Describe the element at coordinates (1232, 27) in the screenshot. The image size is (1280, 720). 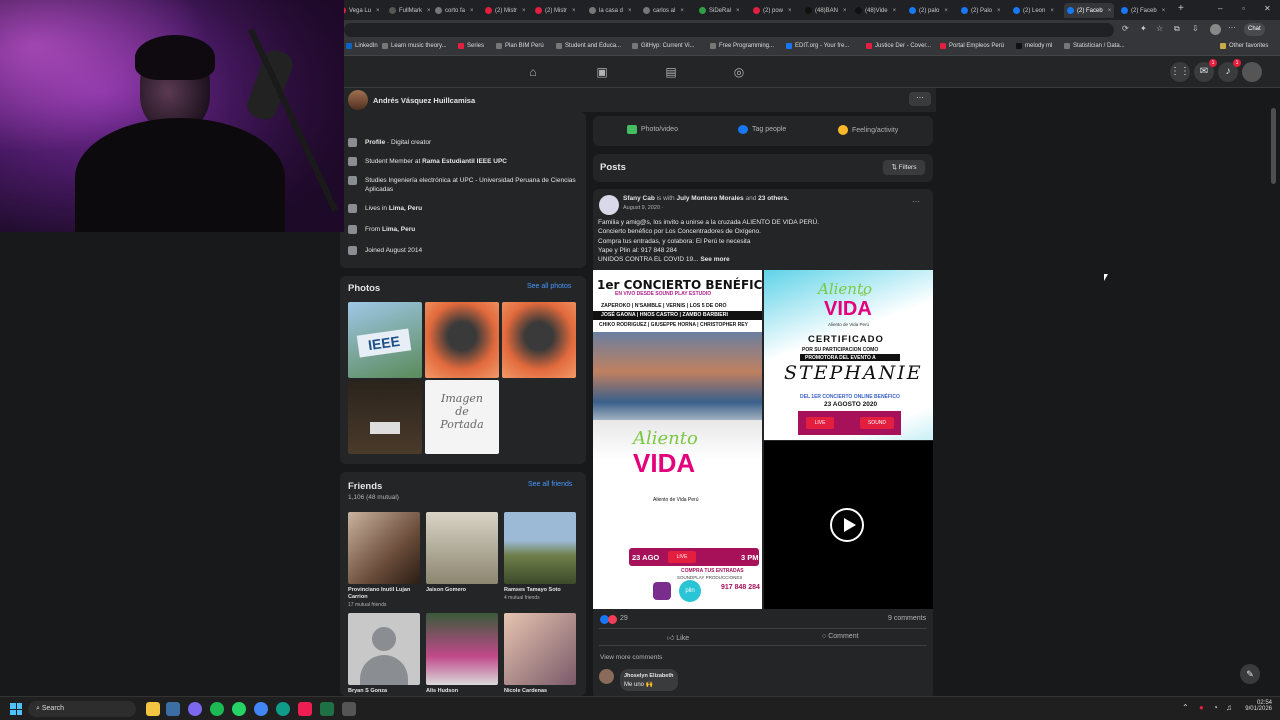
I see `menu-icon: ···` at that location.